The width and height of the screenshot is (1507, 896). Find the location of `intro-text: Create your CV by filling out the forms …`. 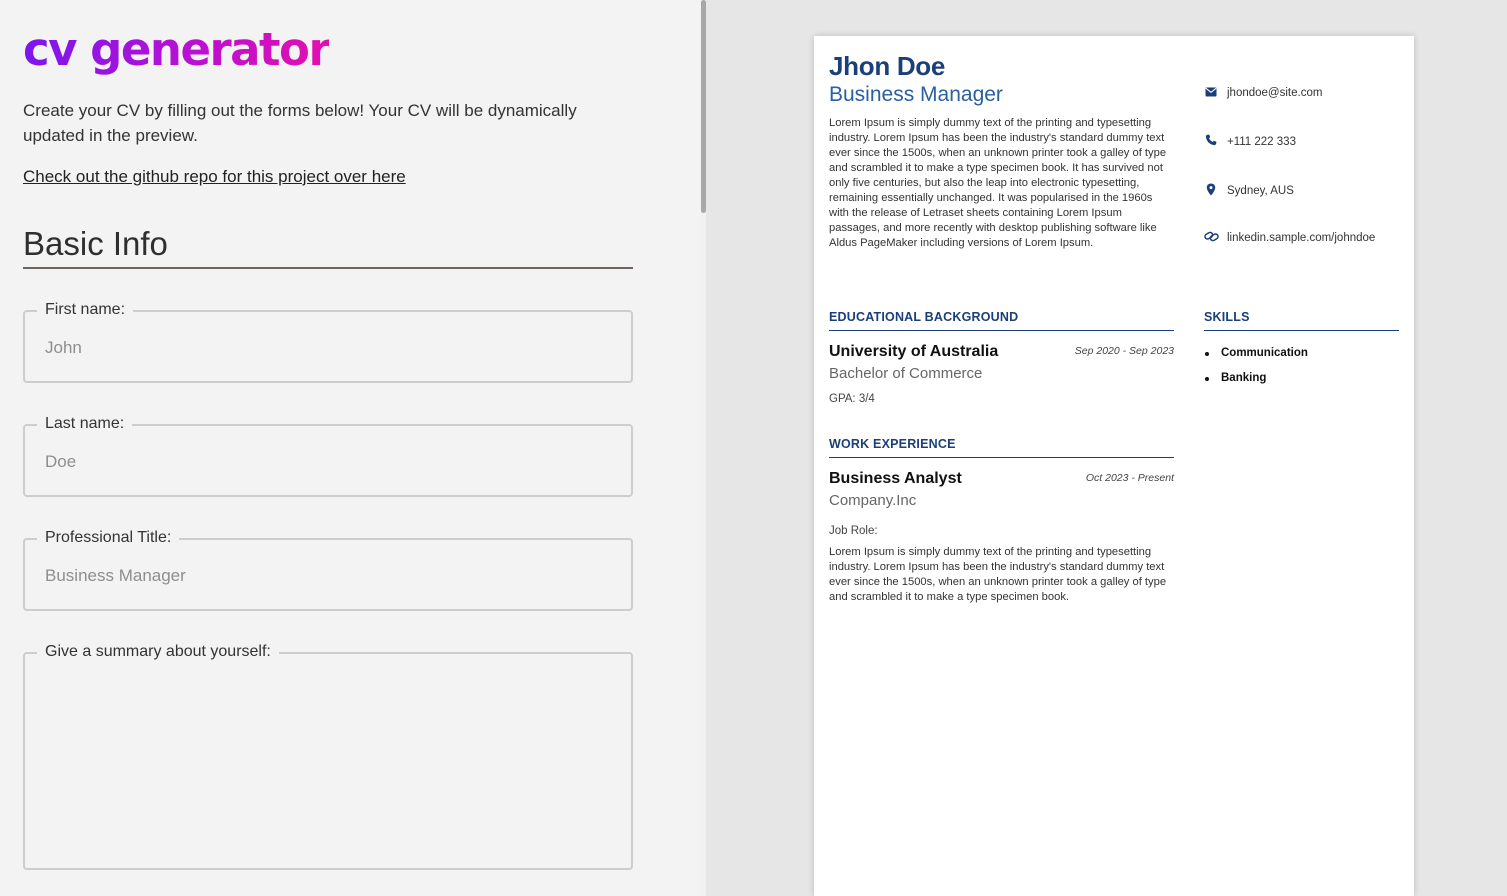

intro-text: Create your CV by filling out the forms … is located at coordinates (300, 123).